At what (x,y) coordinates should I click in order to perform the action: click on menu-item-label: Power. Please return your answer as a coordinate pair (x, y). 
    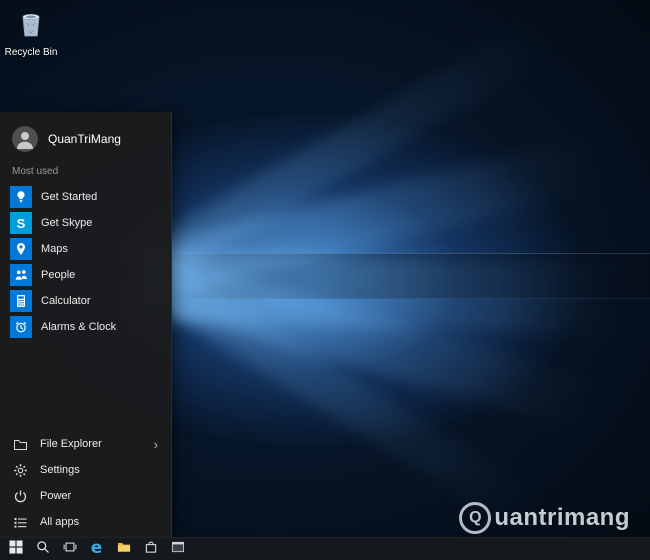
    Looking at the image, I should click on (56, 496).